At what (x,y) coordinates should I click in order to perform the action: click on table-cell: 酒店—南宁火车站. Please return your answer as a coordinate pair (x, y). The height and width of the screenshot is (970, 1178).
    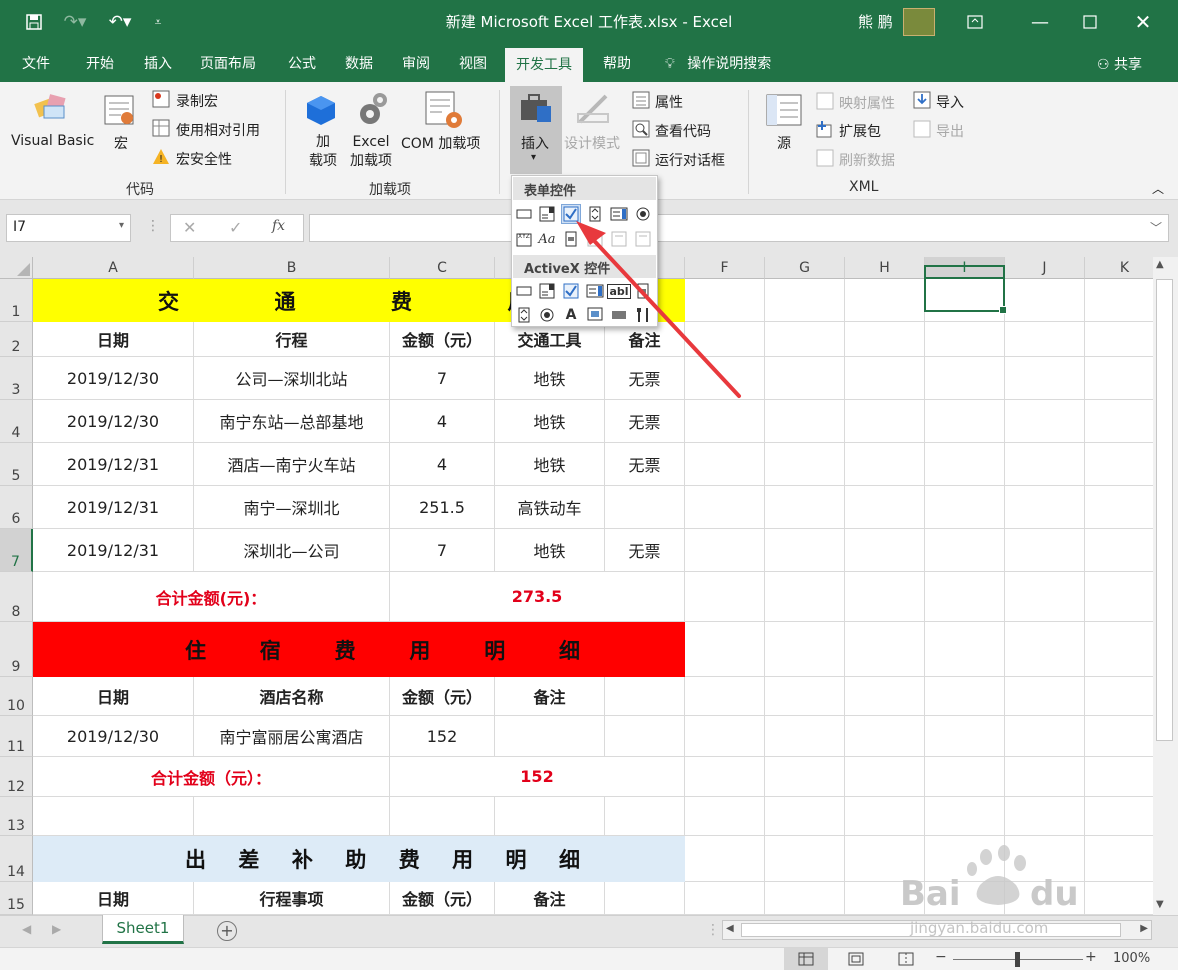
    Looking at the image, I should click on (292, 464).